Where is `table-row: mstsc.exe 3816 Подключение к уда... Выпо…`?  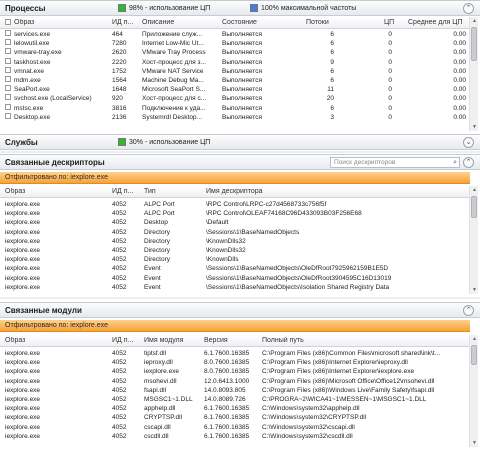
table-row: mstsc.exe 3816 Подключение к уда... Выпо… is located at coordinates (235, 108).